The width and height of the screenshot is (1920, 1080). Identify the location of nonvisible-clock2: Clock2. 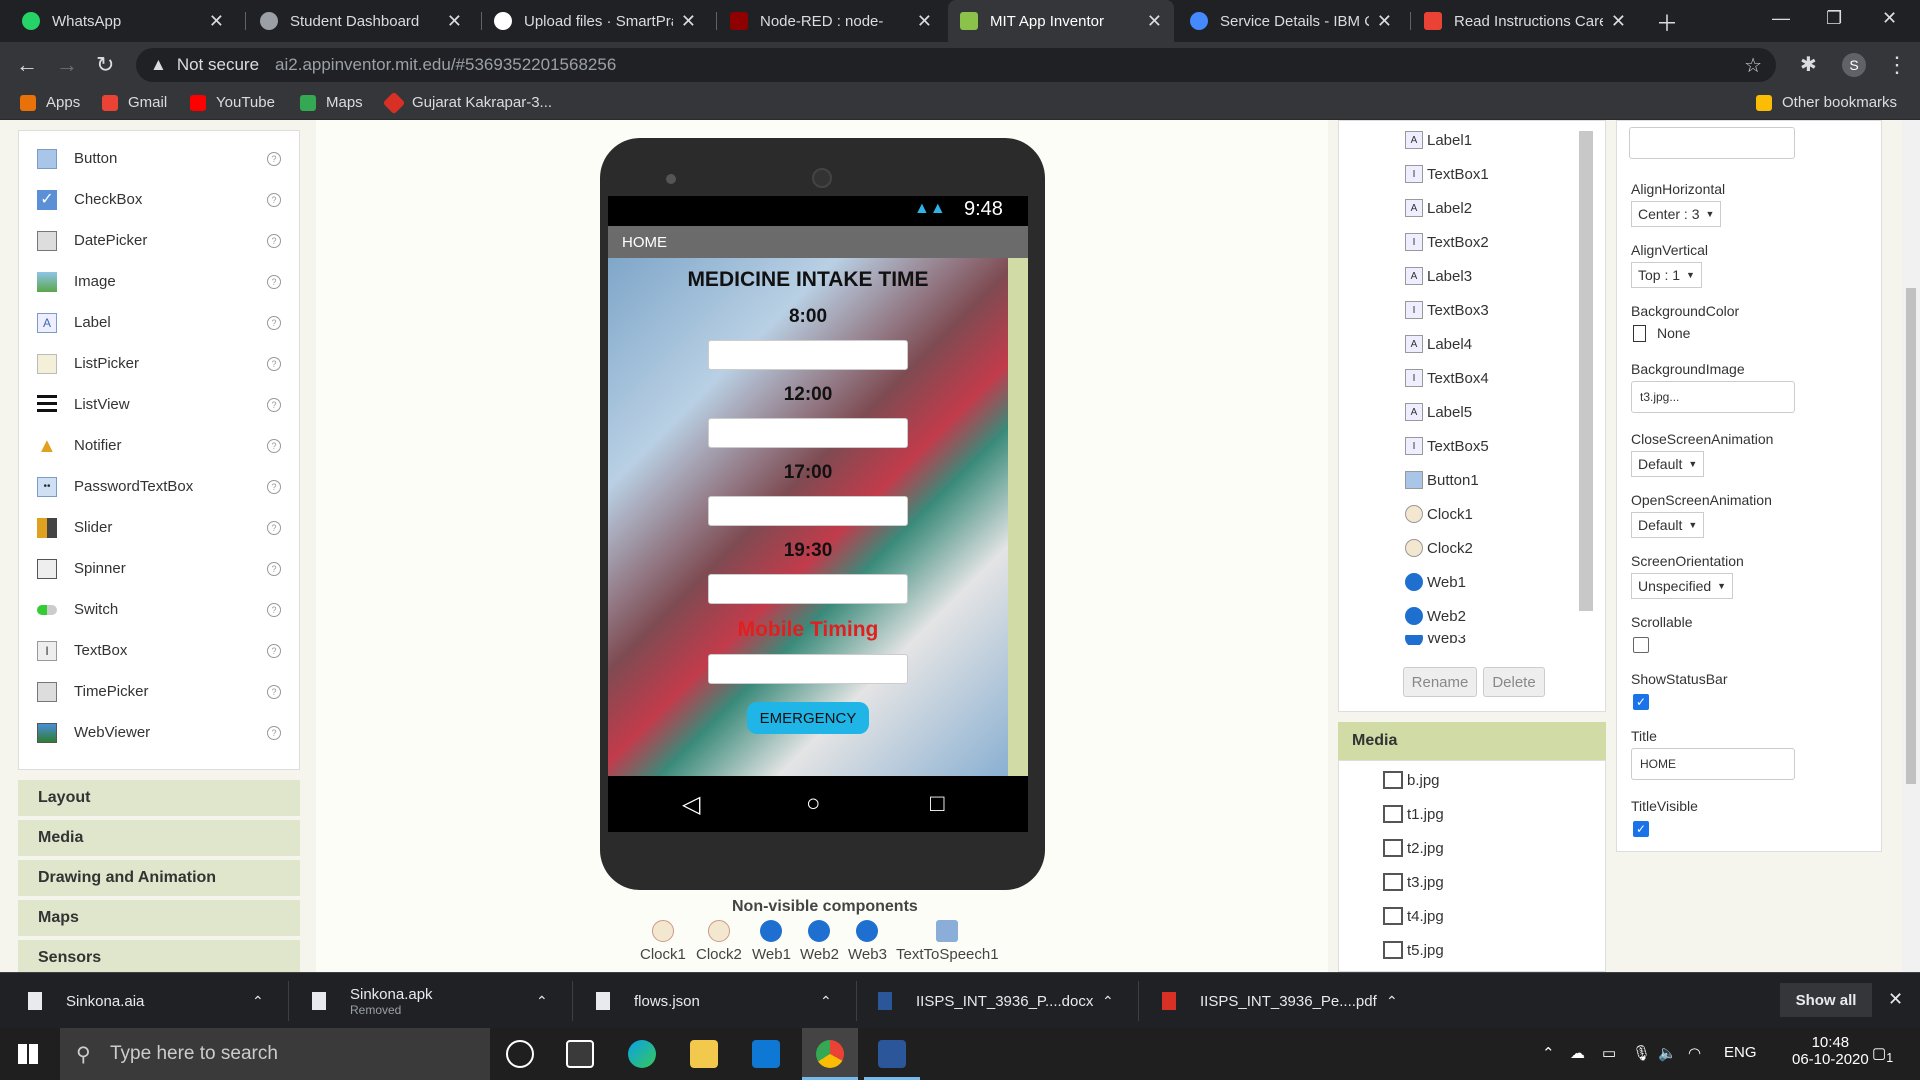
(719, 941).